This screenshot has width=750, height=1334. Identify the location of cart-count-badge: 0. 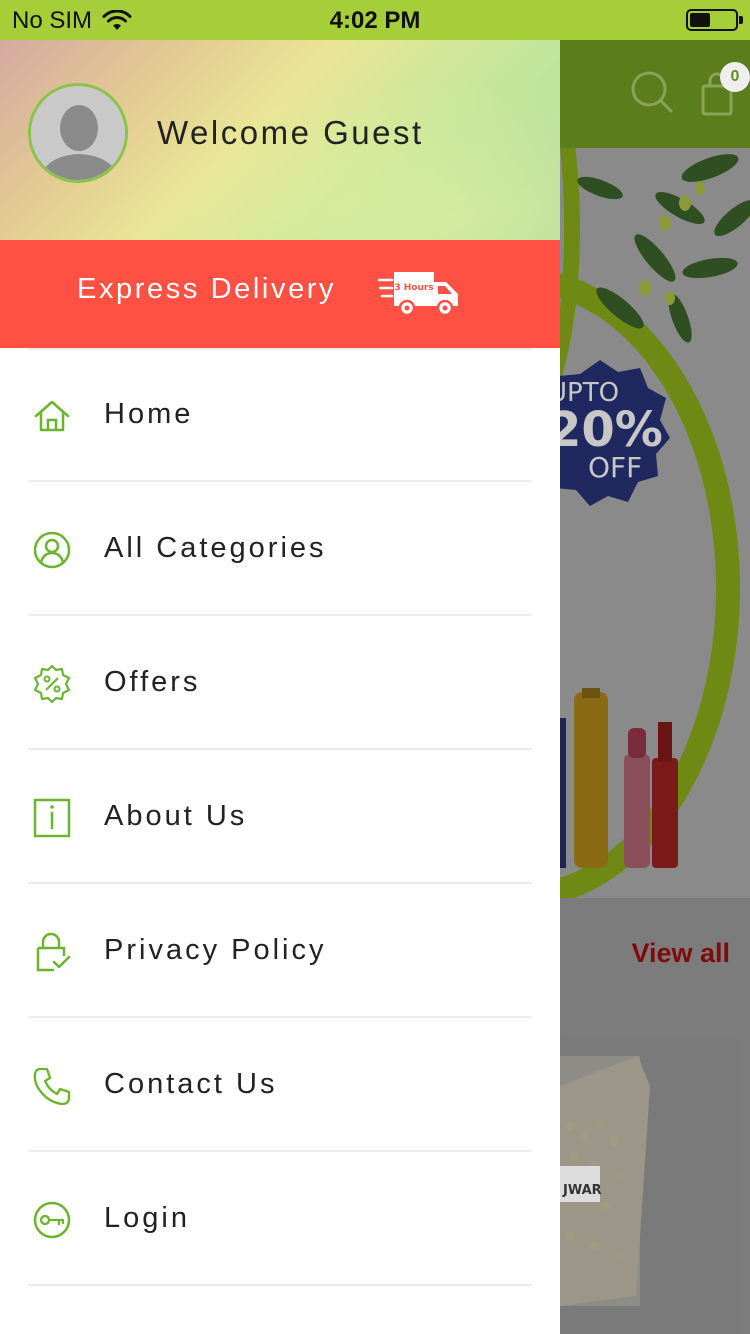
(735, 77).